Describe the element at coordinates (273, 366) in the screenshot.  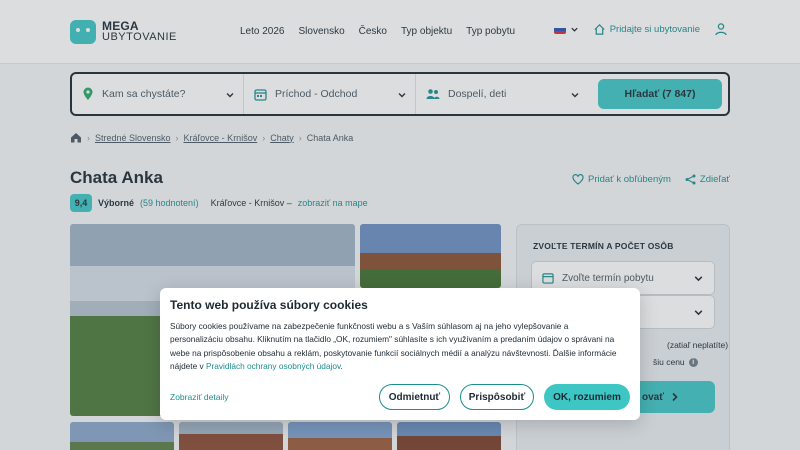
I see `privacy-policy-link: Pravidlách ochrany osobných údajov` at that location.